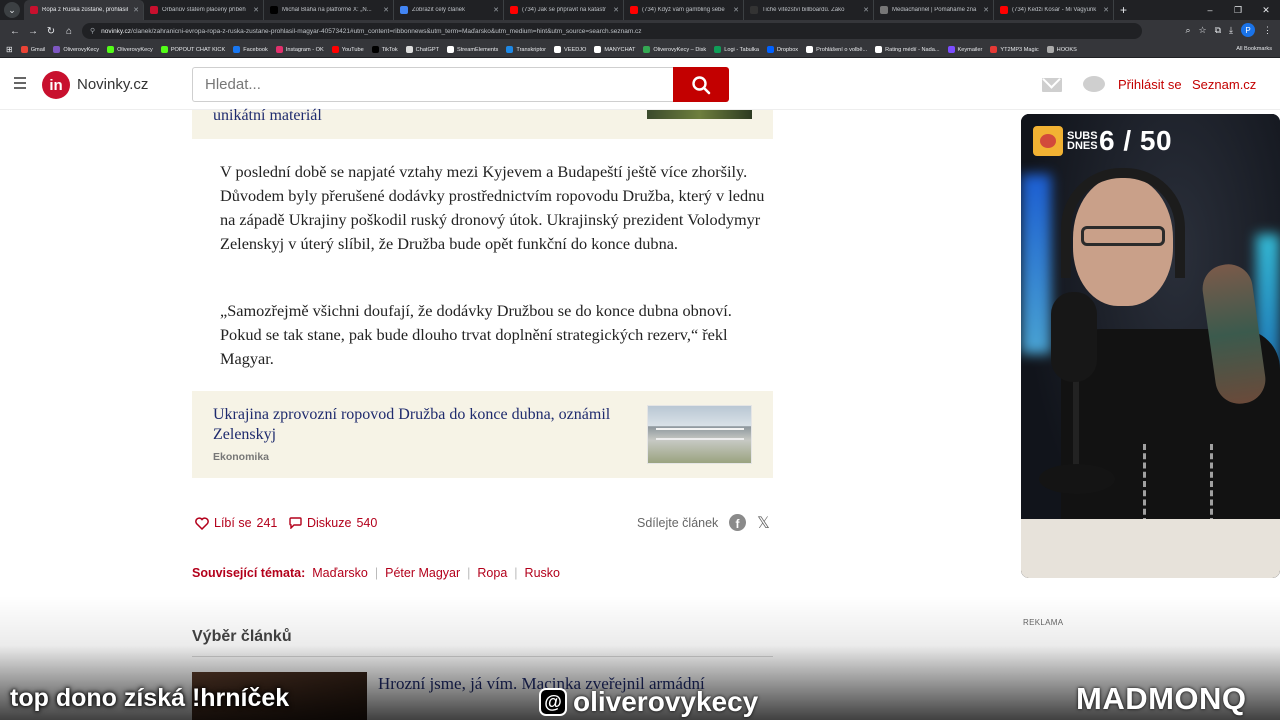  What do you see at coordinates (614, 49) in the screenshot?
I see `bookmark-item: MANYCHAT` at bounding box center [614, 49].